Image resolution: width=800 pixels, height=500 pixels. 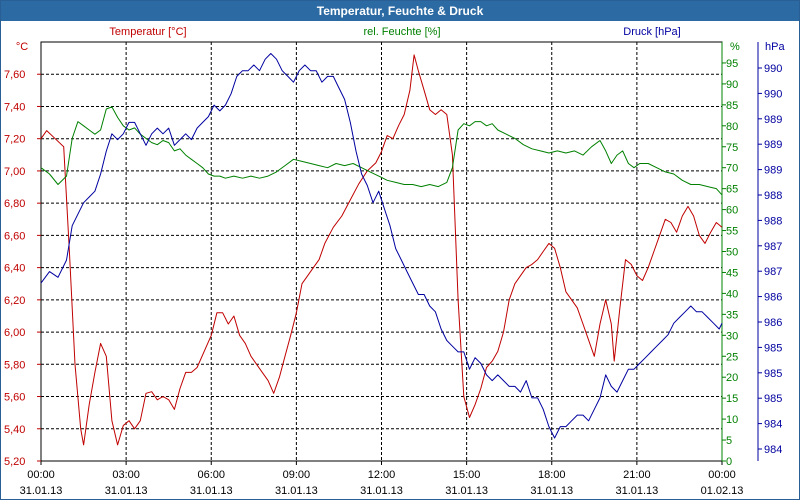 I want to click on humidity-tick-label: 45, so click(x=732, y=273).